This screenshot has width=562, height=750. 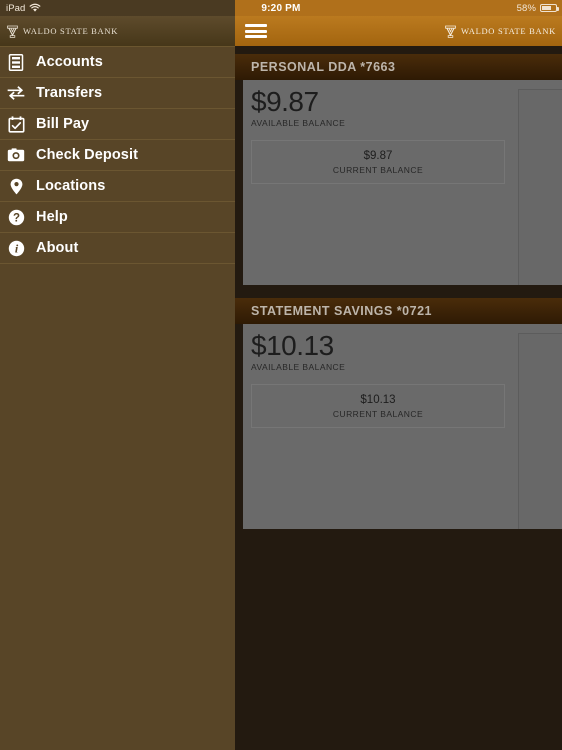 What do you see at coordinates (16, 186) in the screenshot?
I see `map-pin-icon` at bounding box center [16, 186].